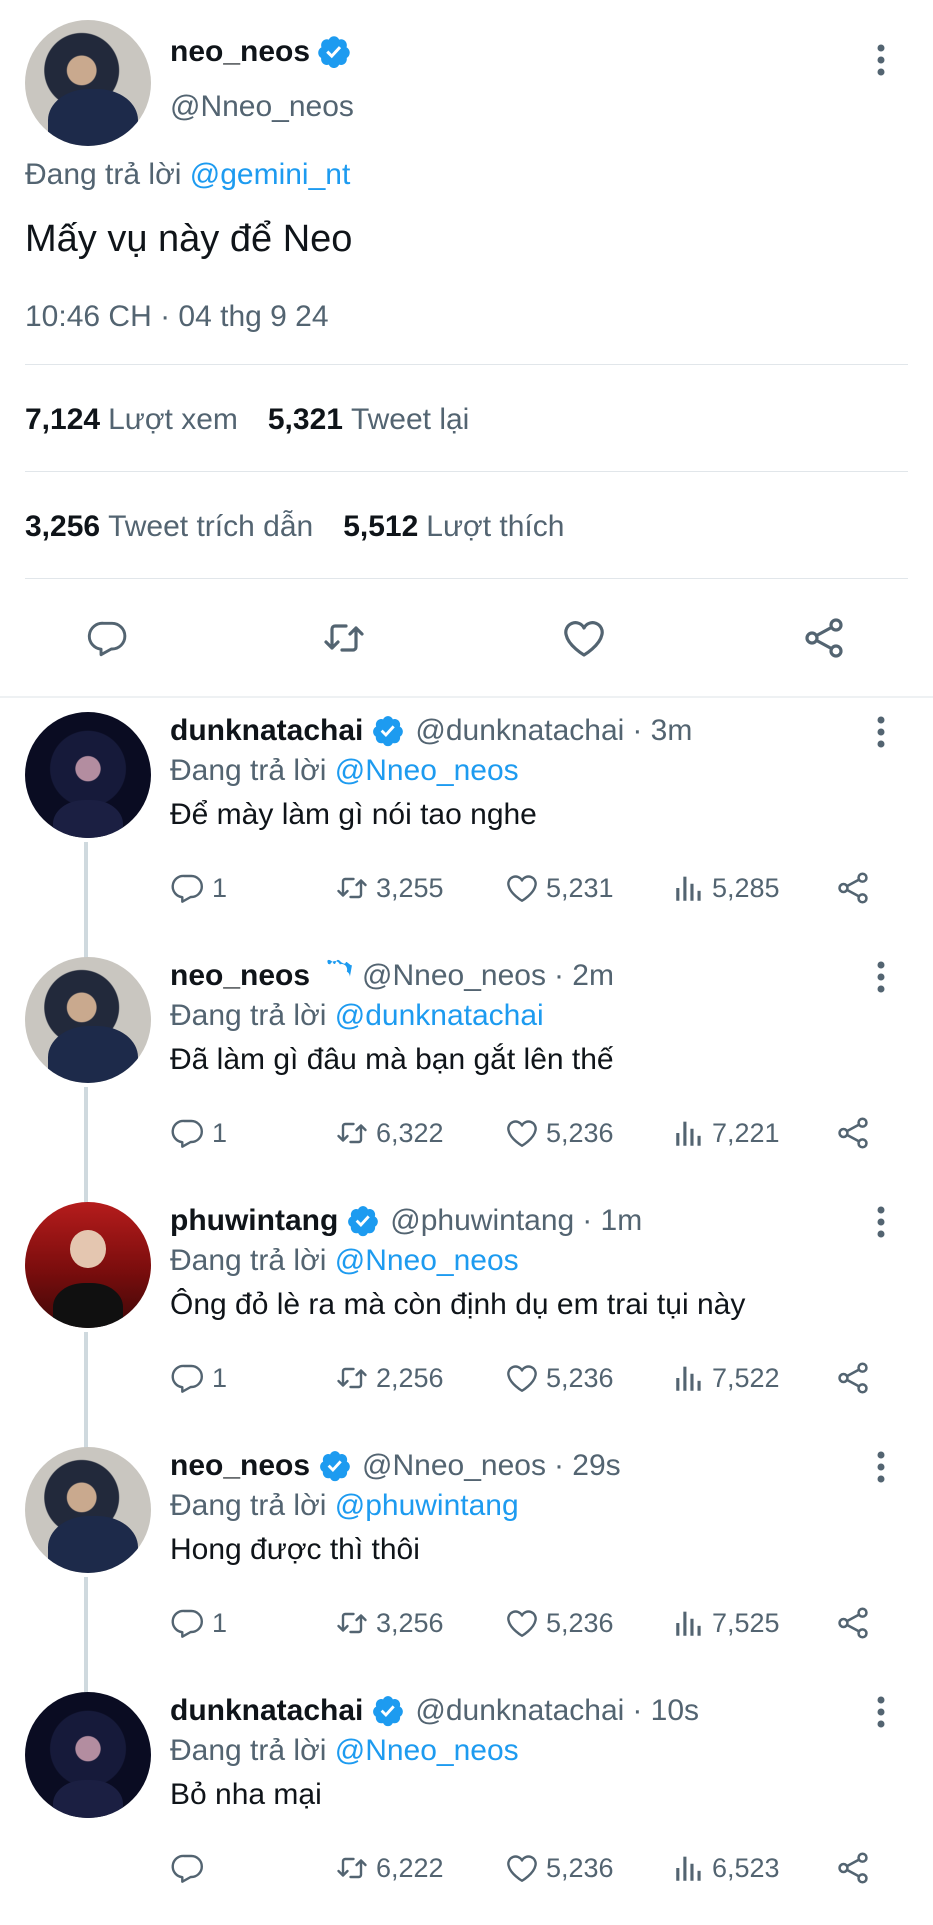  I want to click on tweet-timestamp: 10:46 CH · 04 thg 9 24, so click(177, 317).